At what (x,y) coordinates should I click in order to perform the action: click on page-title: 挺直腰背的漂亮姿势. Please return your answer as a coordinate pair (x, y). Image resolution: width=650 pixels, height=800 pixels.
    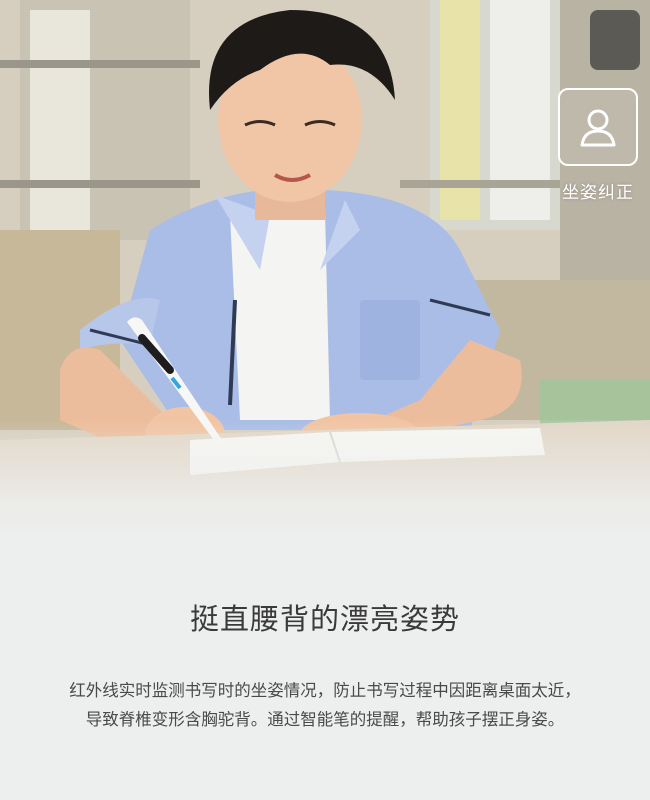
    Looking at the image, I should click on (324, 619).